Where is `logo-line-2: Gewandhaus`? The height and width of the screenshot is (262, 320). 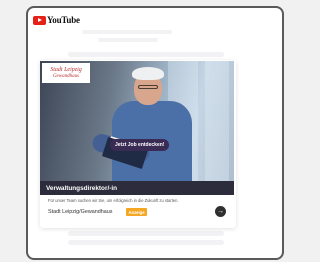
logo-line-2: Gewandhaus is located at coordinates (66, 76).